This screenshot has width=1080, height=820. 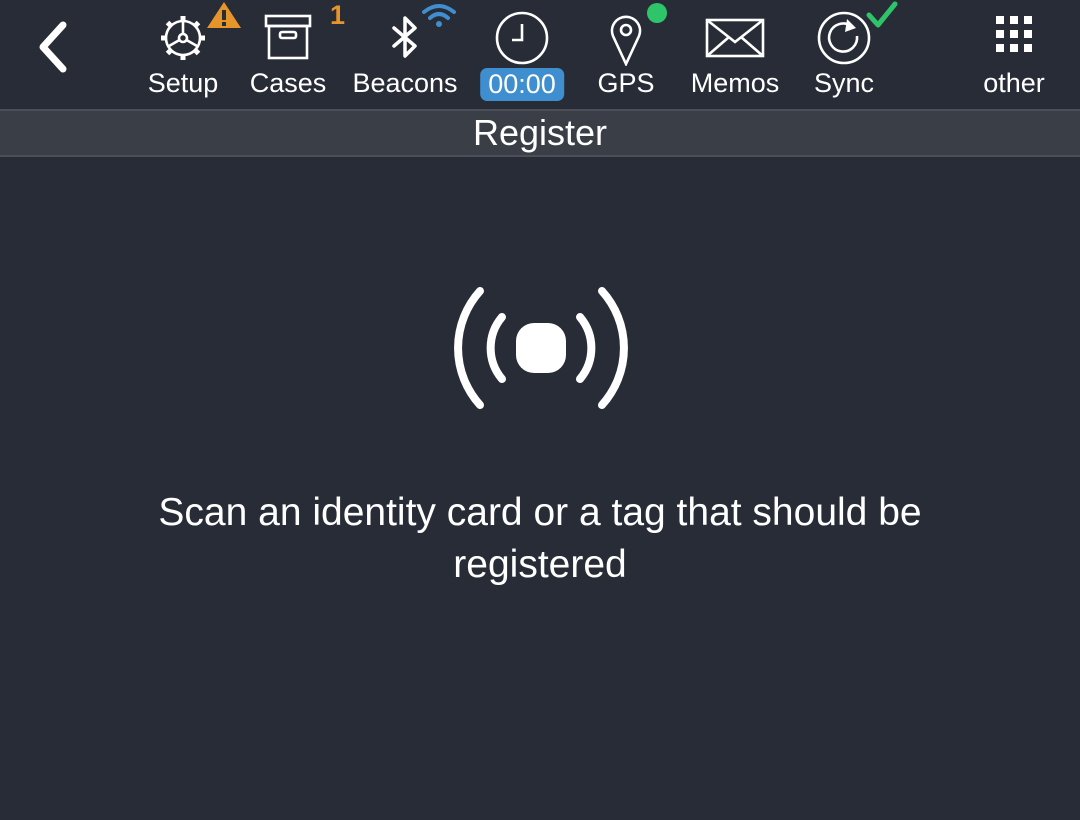 I want to click on toolbar-clock-button: 00:00, so click(x=522, y=52).